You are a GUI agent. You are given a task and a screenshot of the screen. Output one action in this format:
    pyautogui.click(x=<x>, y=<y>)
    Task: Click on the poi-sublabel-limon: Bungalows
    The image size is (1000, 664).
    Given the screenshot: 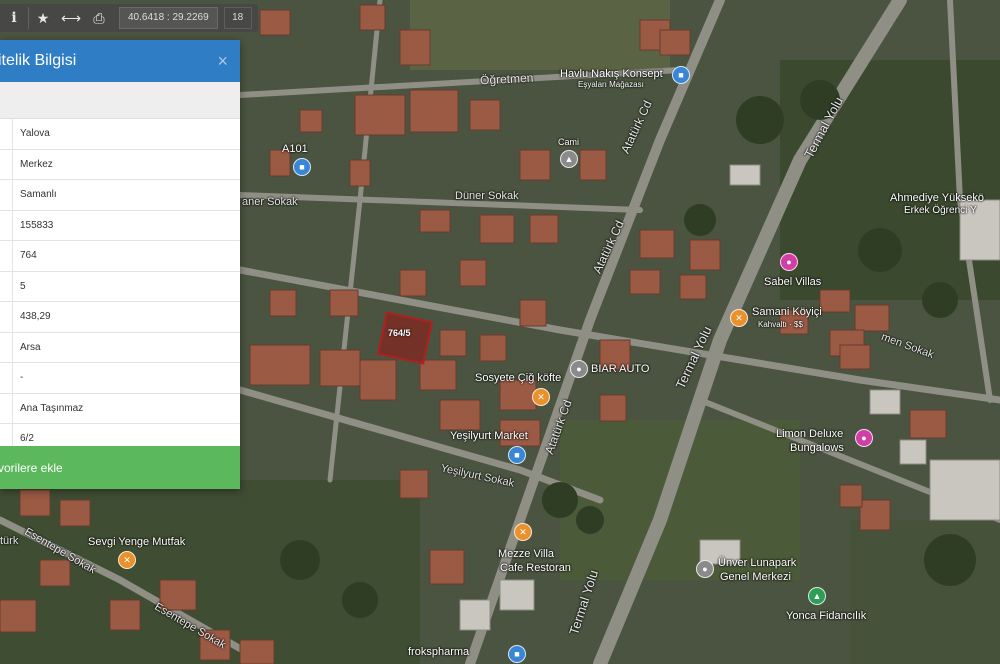 What is the action you would take?
    pyautogui.click(x=817, y=448)
    